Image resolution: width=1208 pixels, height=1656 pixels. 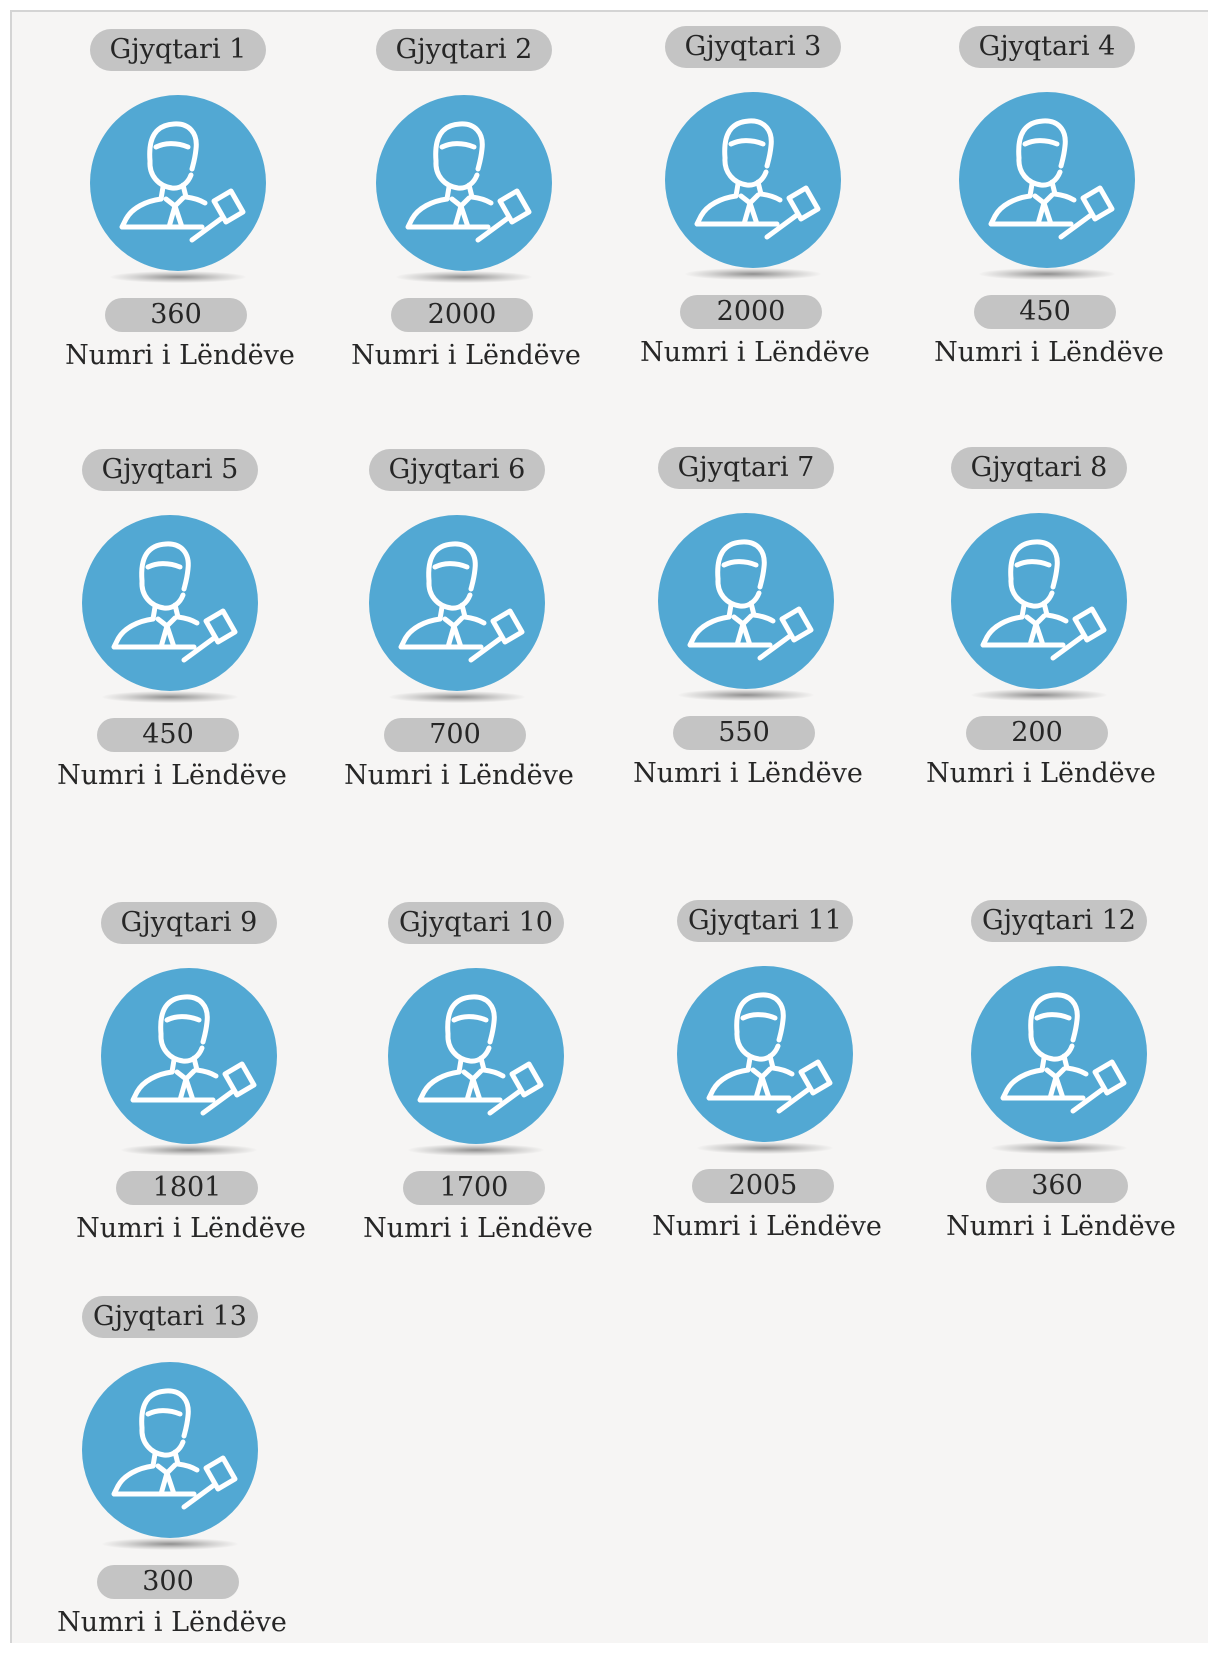 I want to click on judge-card-6: Gjyqtari 6 700 Numri i Lëndëve, so click(x=454, y=629).